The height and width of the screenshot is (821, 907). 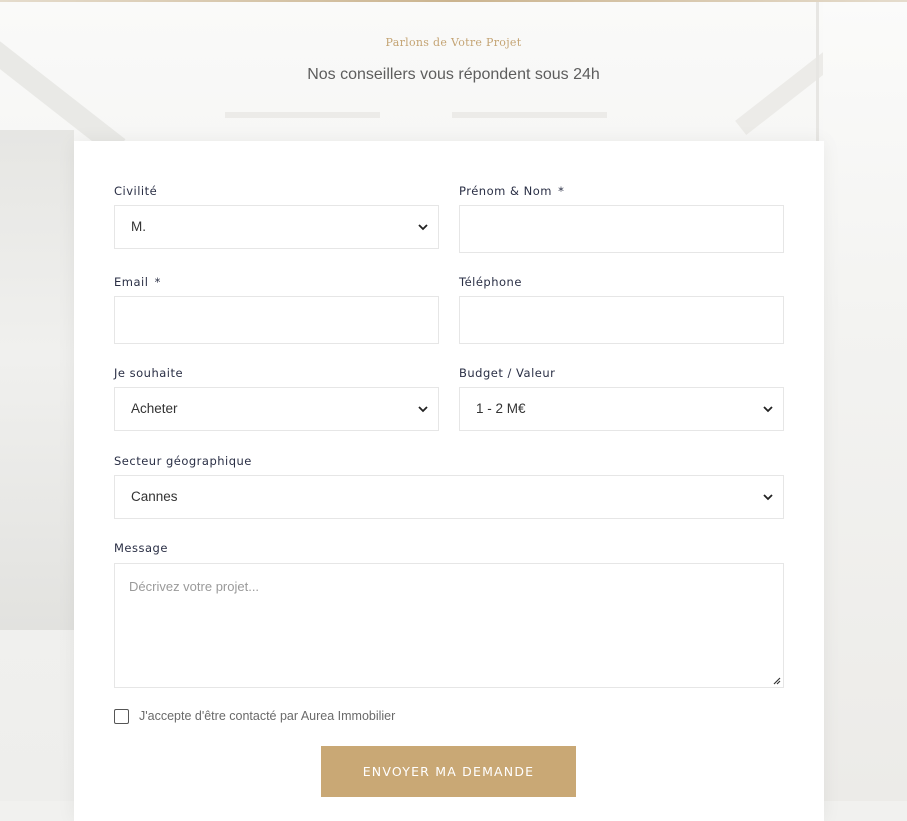 What do you see at coordinates (183, 461) in the screenshot?
I see `sector-label: Secteur géographique` at bounding box center [183, 461].